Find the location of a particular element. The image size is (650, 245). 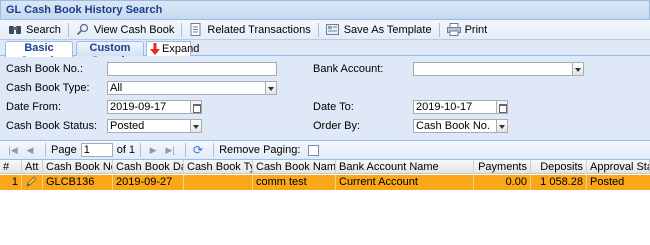

date-to-field: 2019-10-17 is located at coordinates (460, 107).